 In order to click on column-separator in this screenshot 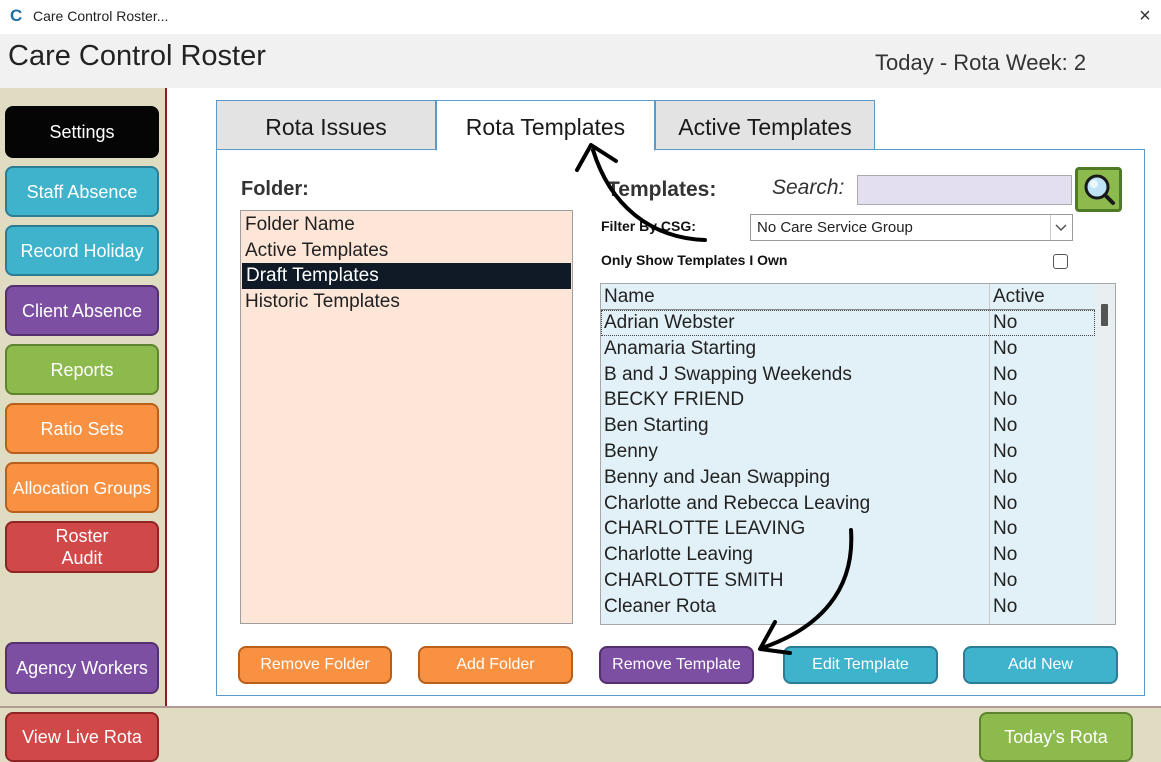, I will do `click(989, 454)`.